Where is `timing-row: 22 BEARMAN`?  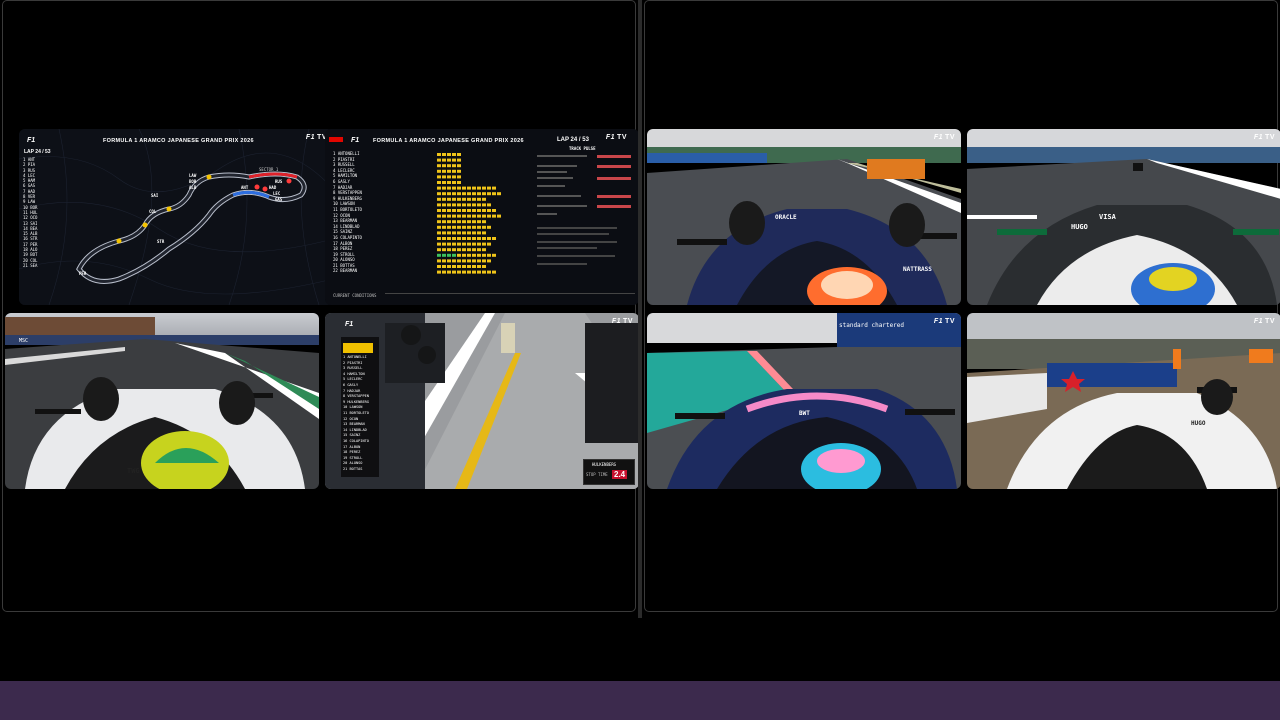
timing-row: 22 BEARMAN is located at coordinates (345, 271).